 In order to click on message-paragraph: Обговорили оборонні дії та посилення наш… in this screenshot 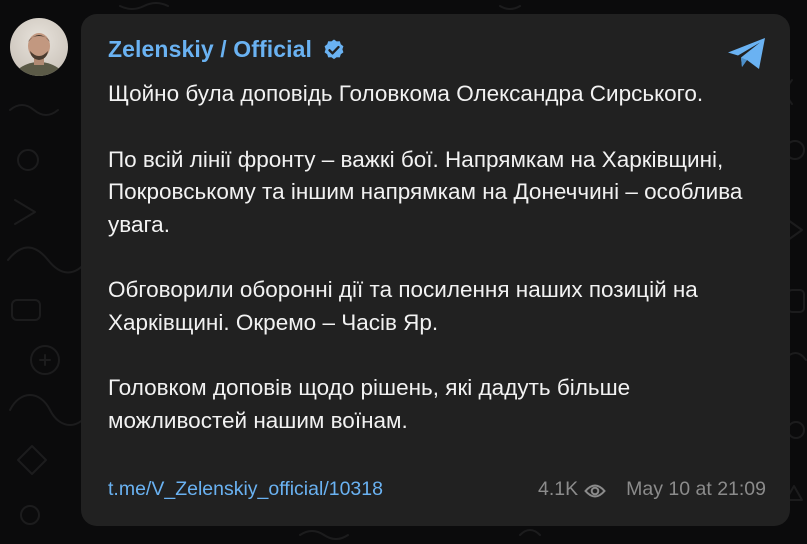, I will do `click(403, 306)`.